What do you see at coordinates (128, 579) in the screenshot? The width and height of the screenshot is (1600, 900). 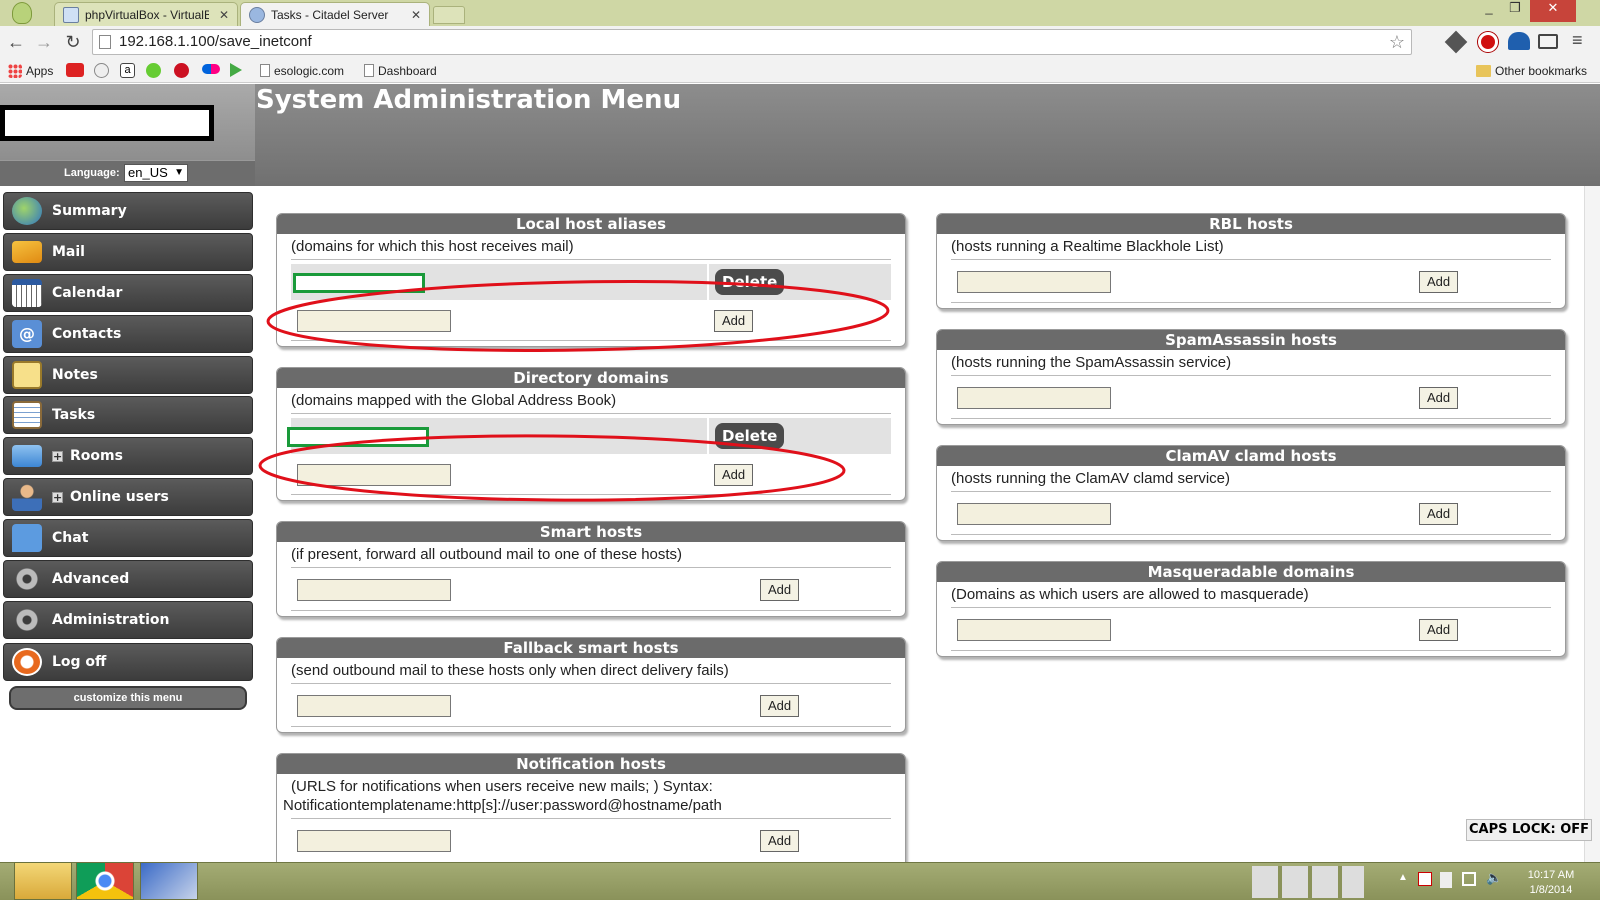 I see `sidebar-item-advanced: Advanced` at bounding box center [128, 579].